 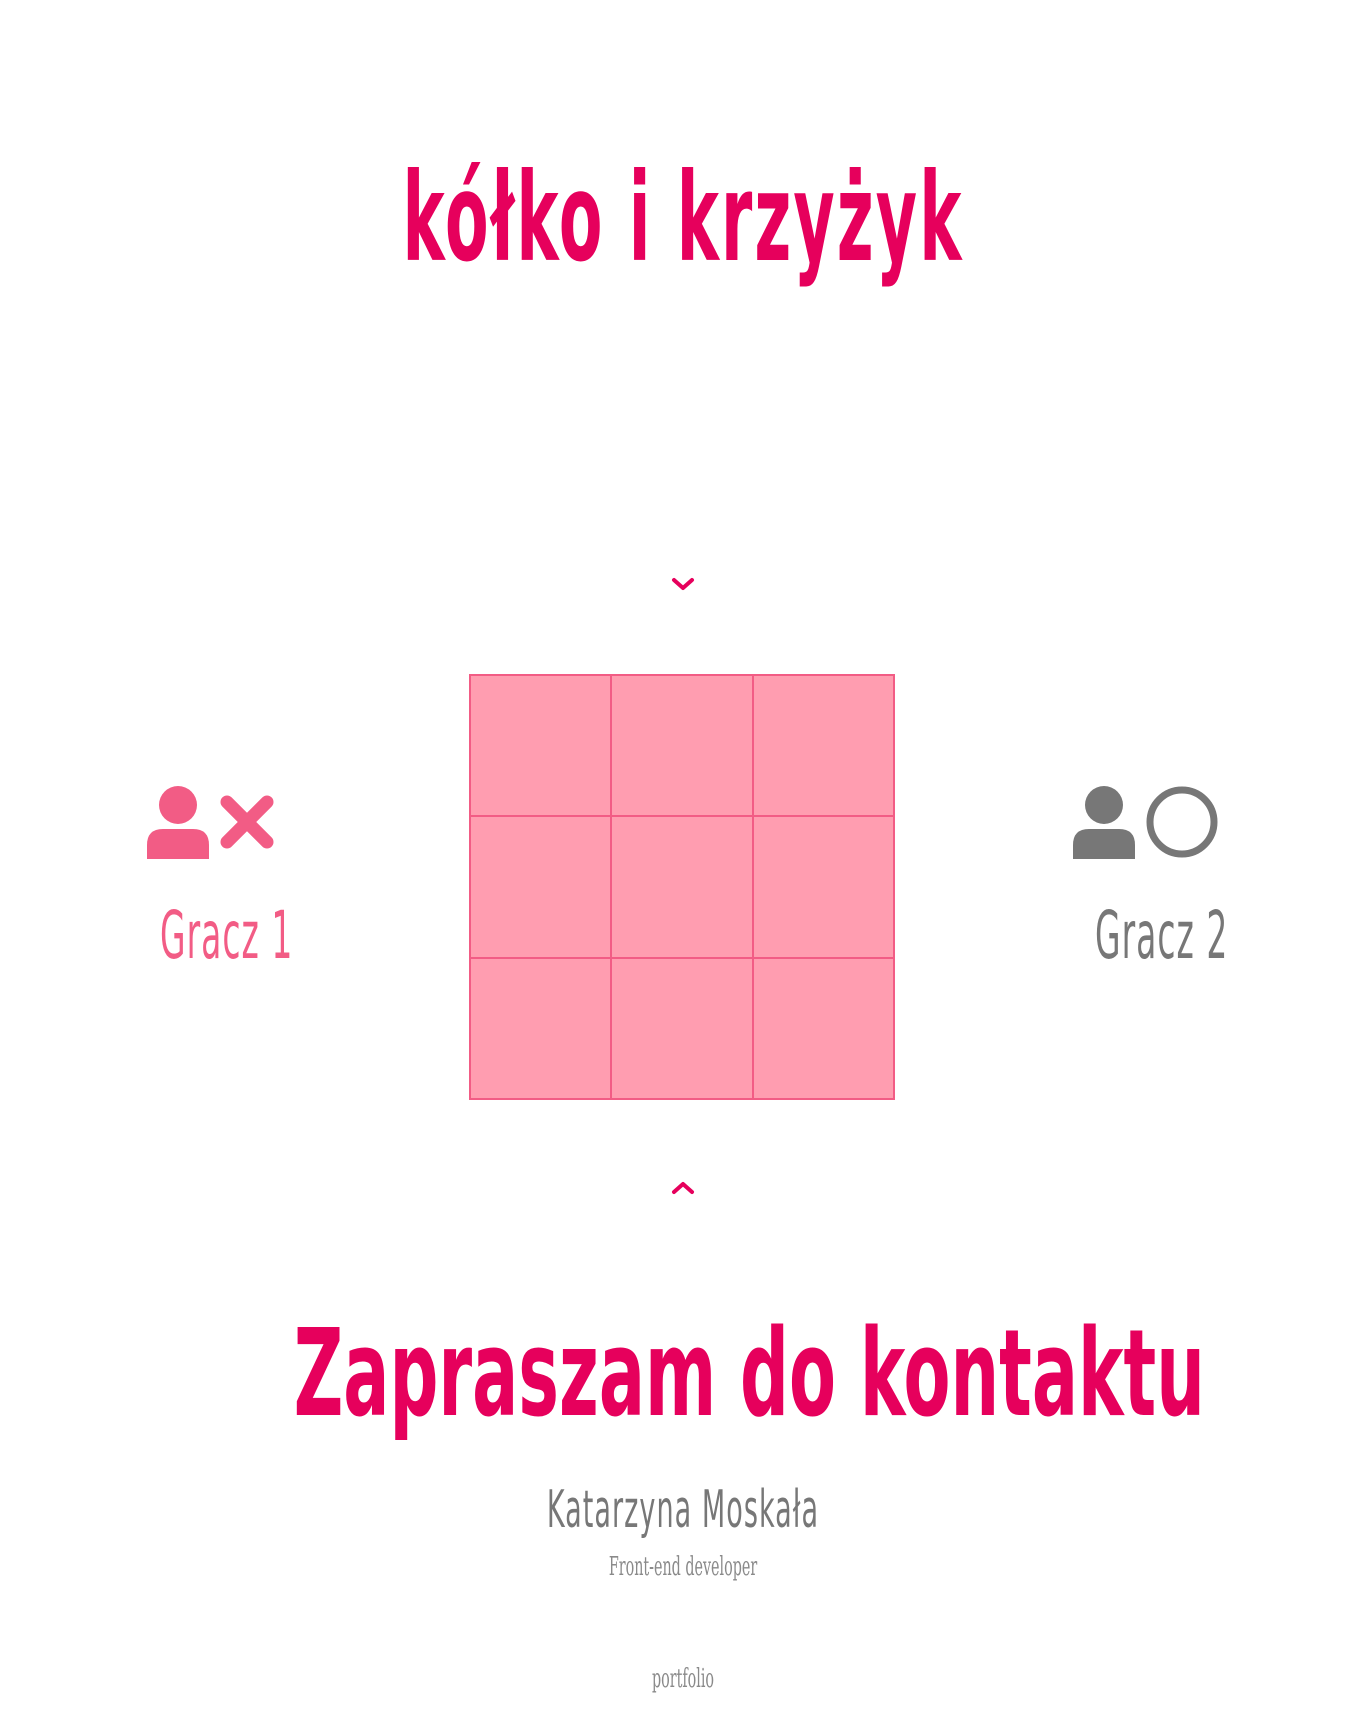 I want to click on cross-icon, so click(x=247, y=824).